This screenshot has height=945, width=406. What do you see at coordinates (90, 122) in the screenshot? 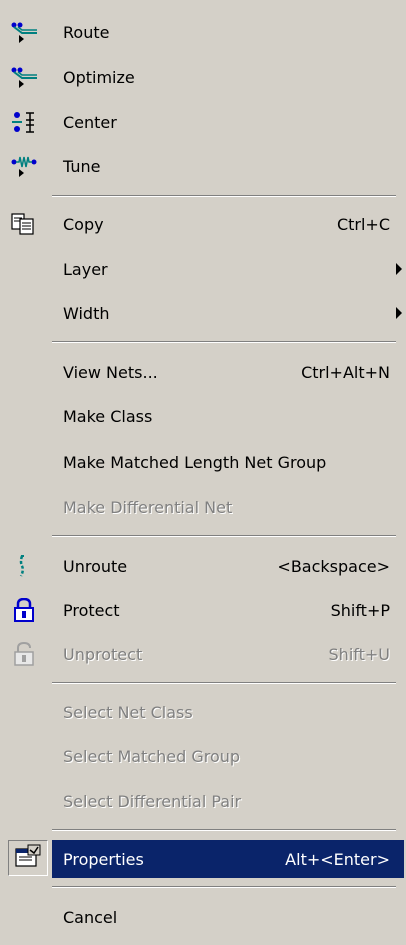
I see `menu-item-label: Center` at bounding box center [90, 122].